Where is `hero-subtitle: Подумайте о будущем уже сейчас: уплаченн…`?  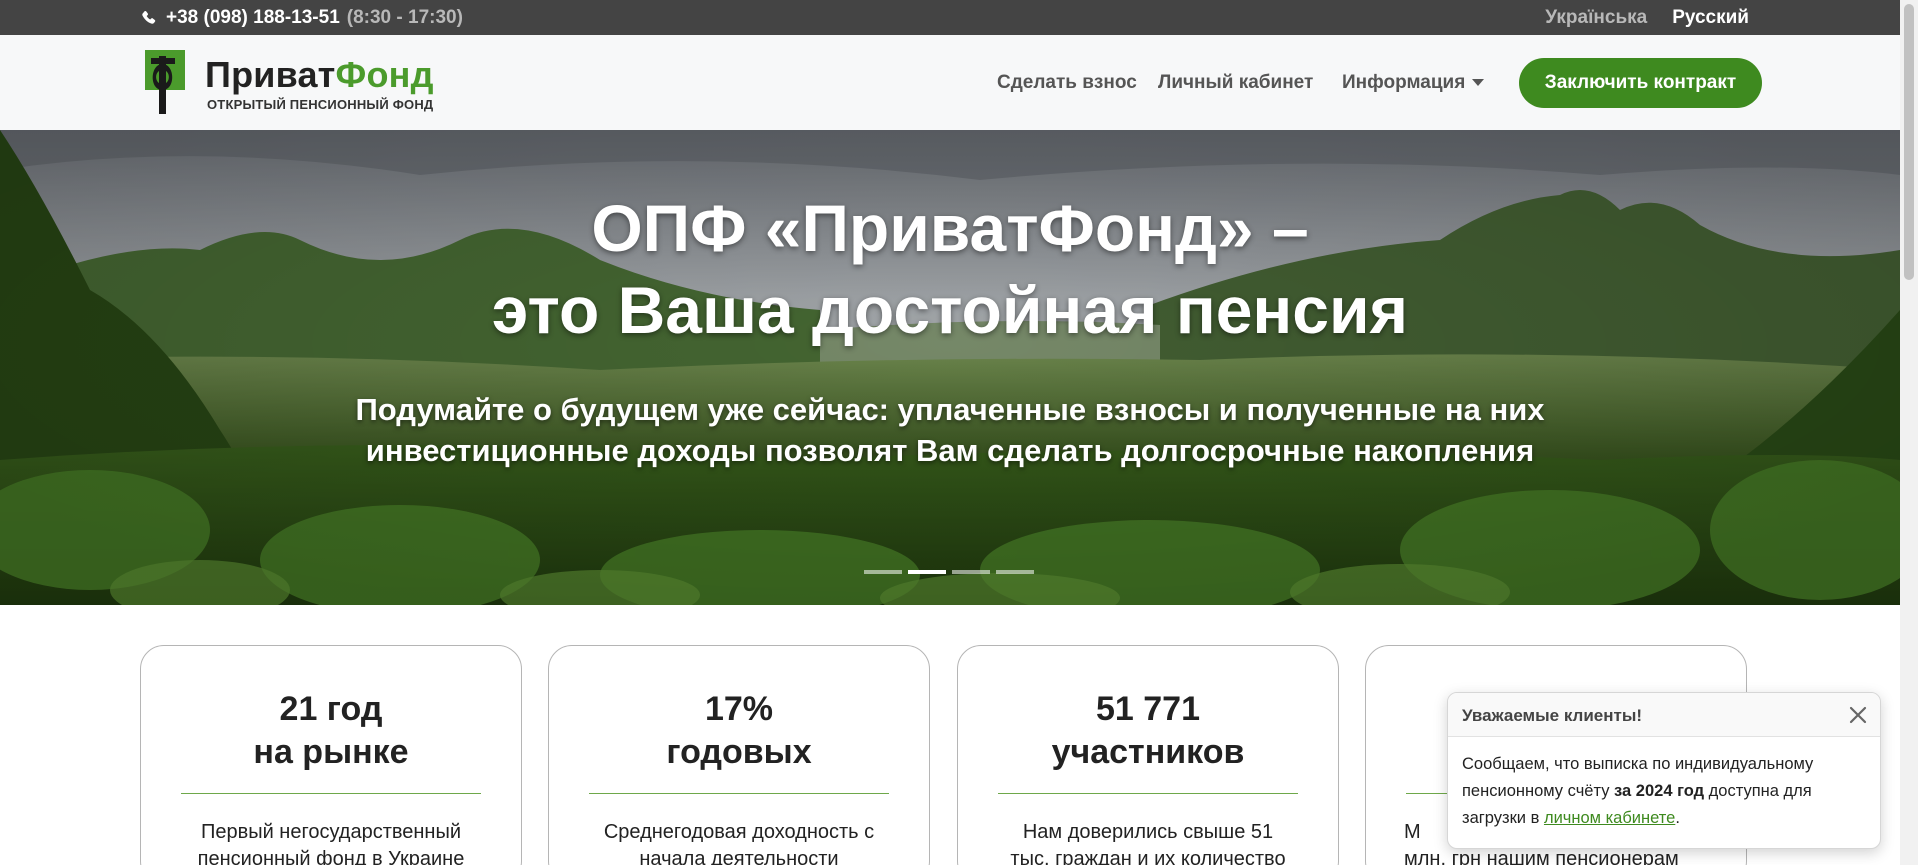 hero-subtitle: Подумайте о будущем уже сейчас: уплаченн… is located at coordinates (950, 430).